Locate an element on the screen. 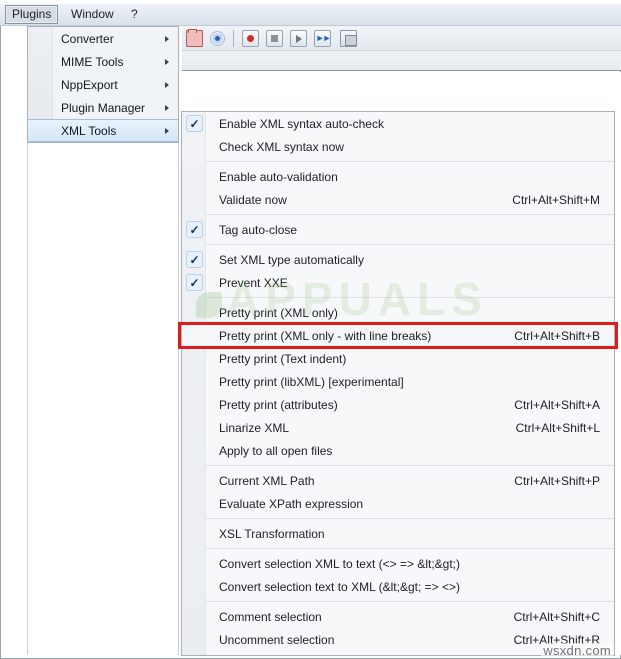 This screenshot has height=659, width=621. submenu-item-label: Set XML type automatically is located at coordinates (291, 259).